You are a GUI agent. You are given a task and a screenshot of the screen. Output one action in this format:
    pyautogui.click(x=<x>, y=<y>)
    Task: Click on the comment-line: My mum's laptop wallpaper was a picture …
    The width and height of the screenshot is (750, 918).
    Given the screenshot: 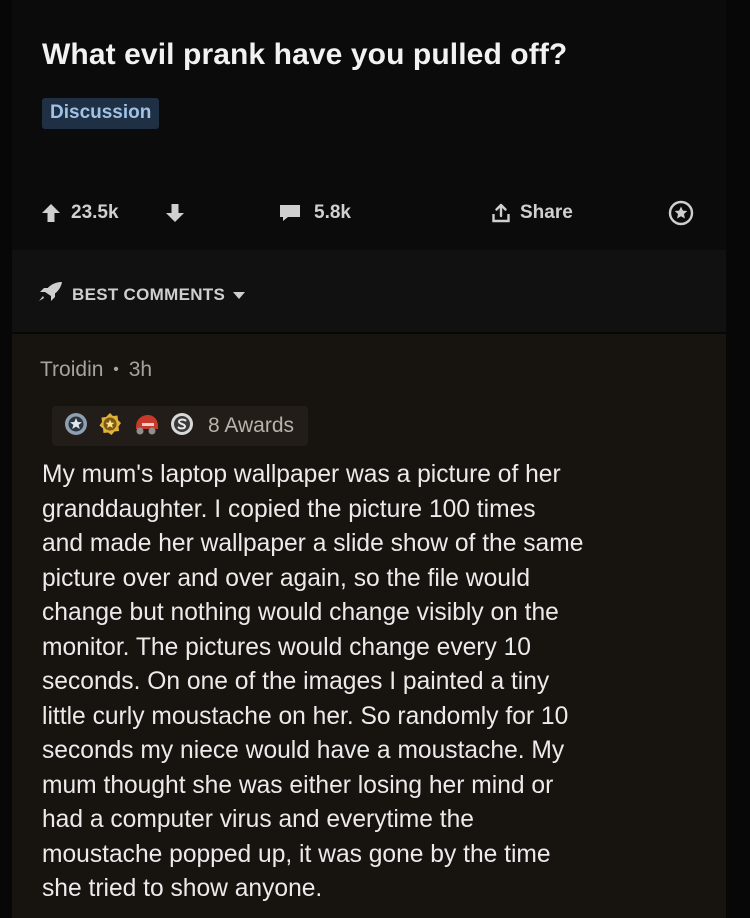 What is the action you would take?
    pyautogui.click(x=301, y=474)
    